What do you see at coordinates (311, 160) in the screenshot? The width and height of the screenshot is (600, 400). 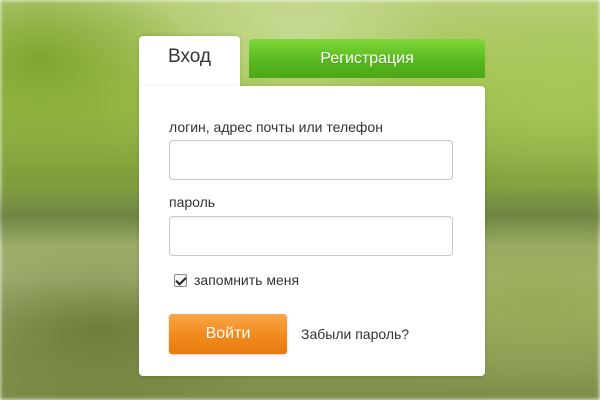 I see `login-input` at bounding box center [311, 160].